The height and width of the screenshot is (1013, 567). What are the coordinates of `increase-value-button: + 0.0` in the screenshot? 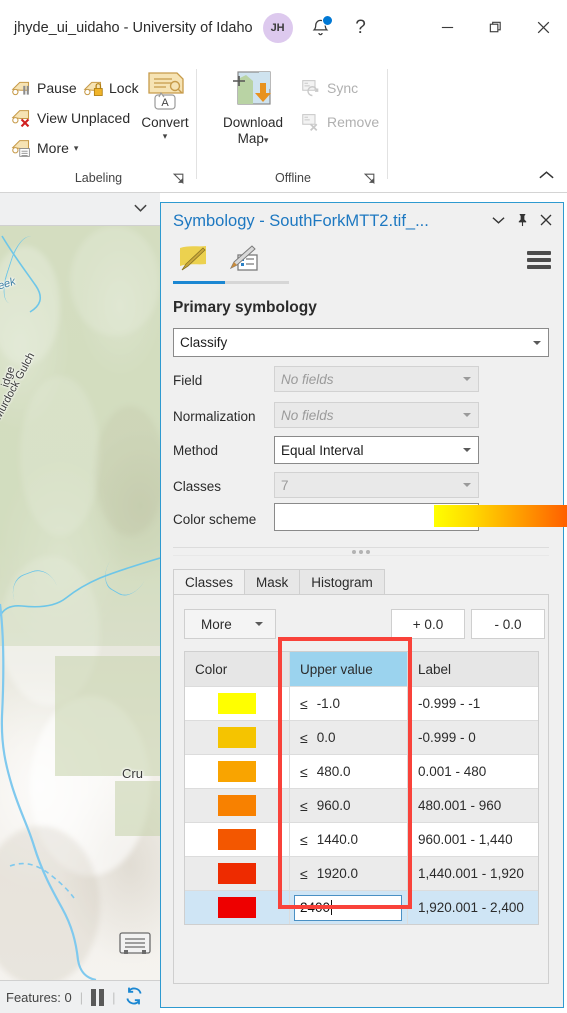 It's located at (428, 624).